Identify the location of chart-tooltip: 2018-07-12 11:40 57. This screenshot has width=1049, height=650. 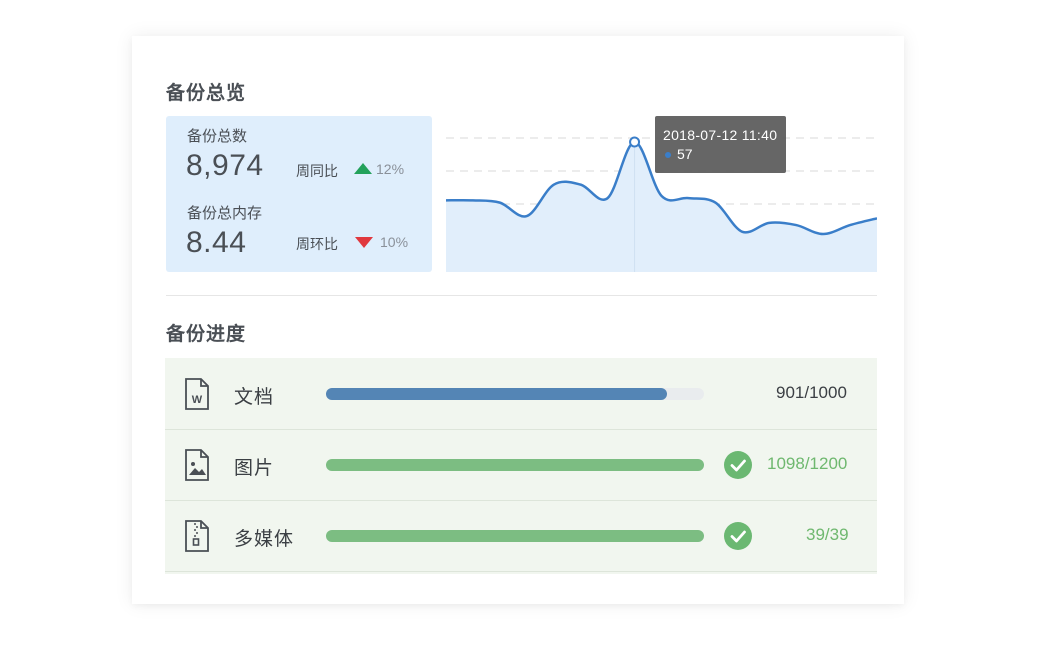
(720, 144).